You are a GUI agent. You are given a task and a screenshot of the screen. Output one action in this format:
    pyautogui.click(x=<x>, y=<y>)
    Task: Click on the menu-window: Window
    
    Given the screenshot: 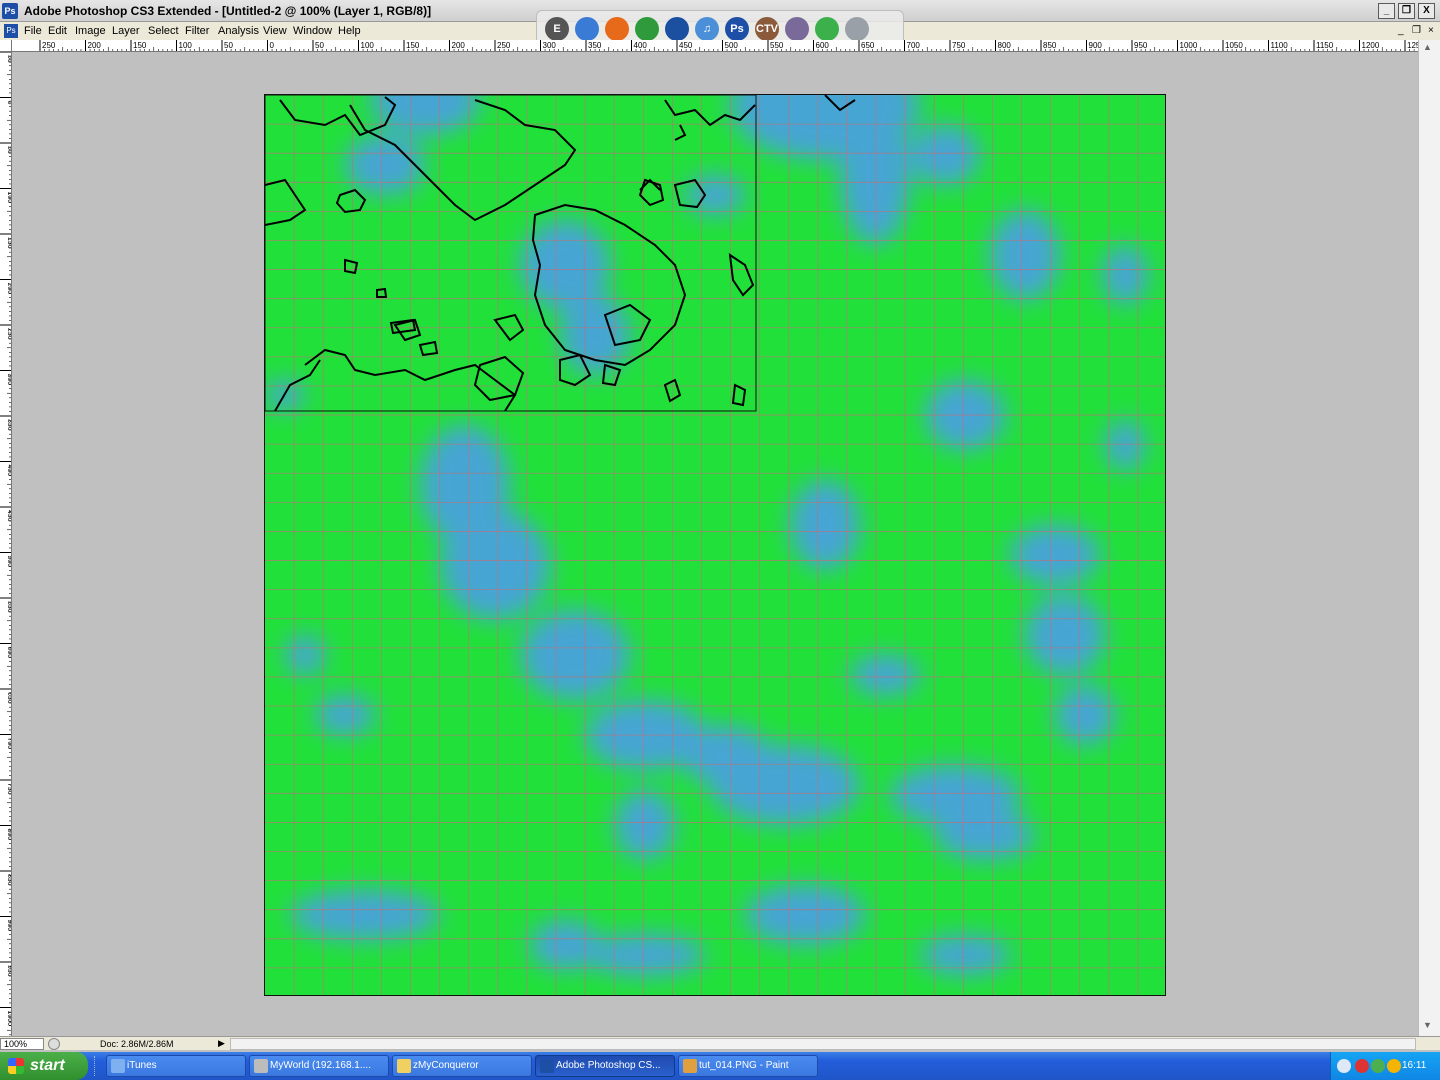 What is the action you would take?
    pyautogui.click(x=312, y=31)
    